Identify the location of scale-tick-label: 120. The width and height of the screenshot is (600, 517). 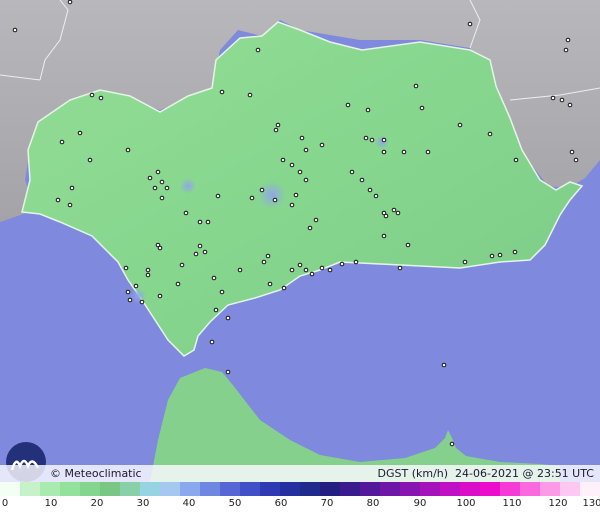
(558, 503).